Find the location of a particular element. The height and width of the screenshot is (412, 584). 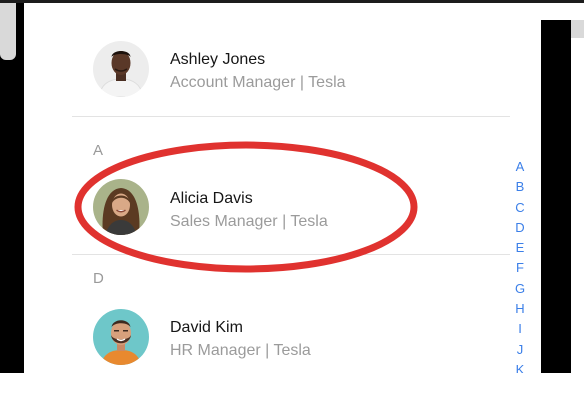

contact-name: Ashley Jones is located at coordinates (218, 59).